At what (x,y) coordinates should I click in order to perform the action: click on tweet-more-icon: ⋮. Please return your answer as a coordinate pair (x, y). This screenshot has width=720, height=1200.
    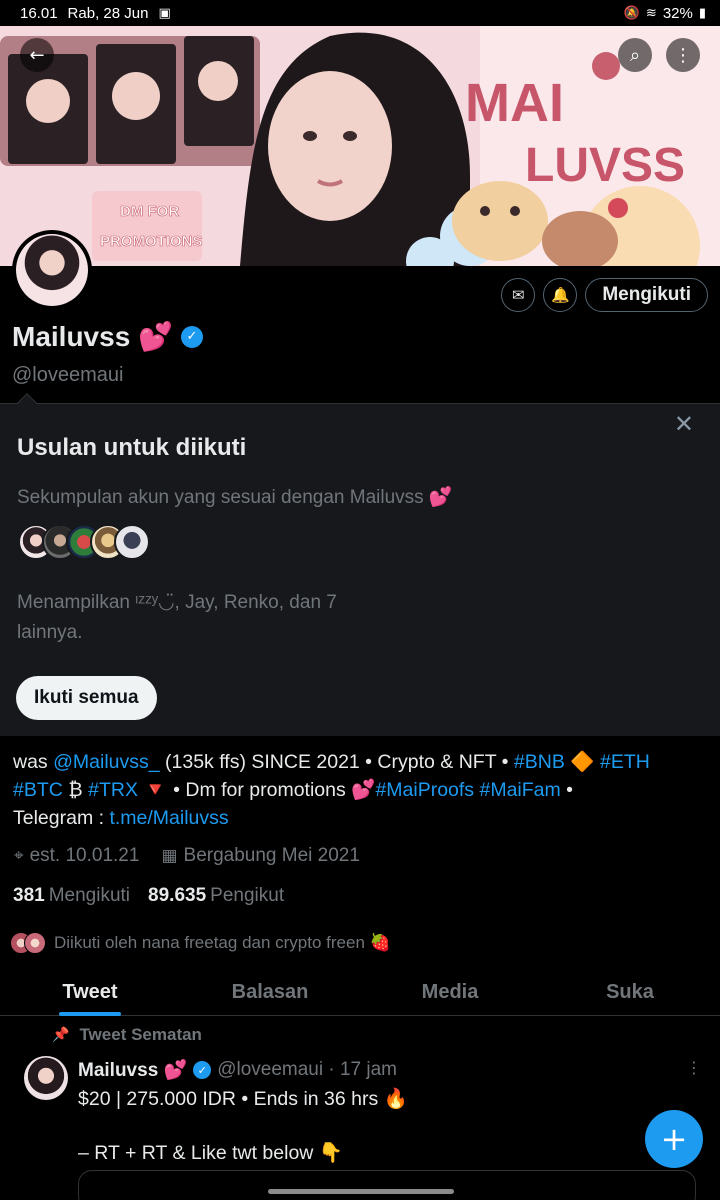
    Looking at the image, I should click on (694, 1068).